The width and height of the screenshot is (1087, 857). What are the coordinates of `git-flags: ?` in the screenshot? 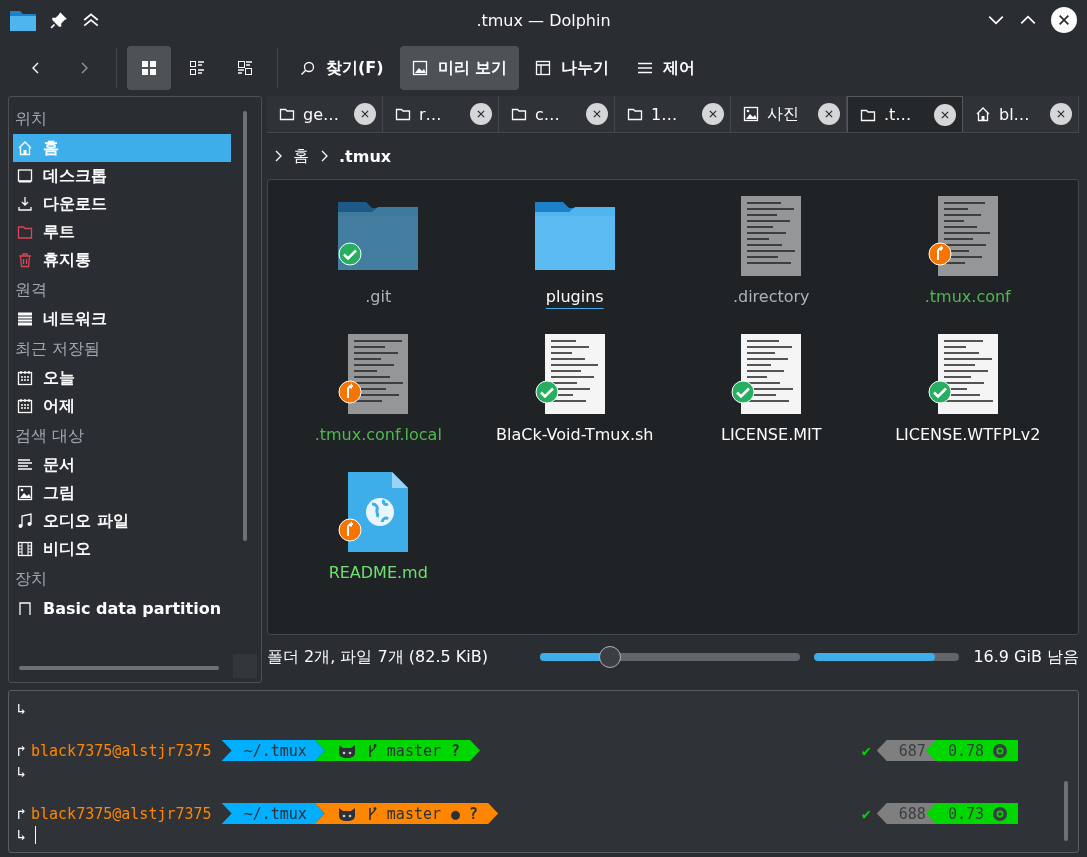 It's located at (456, 750).